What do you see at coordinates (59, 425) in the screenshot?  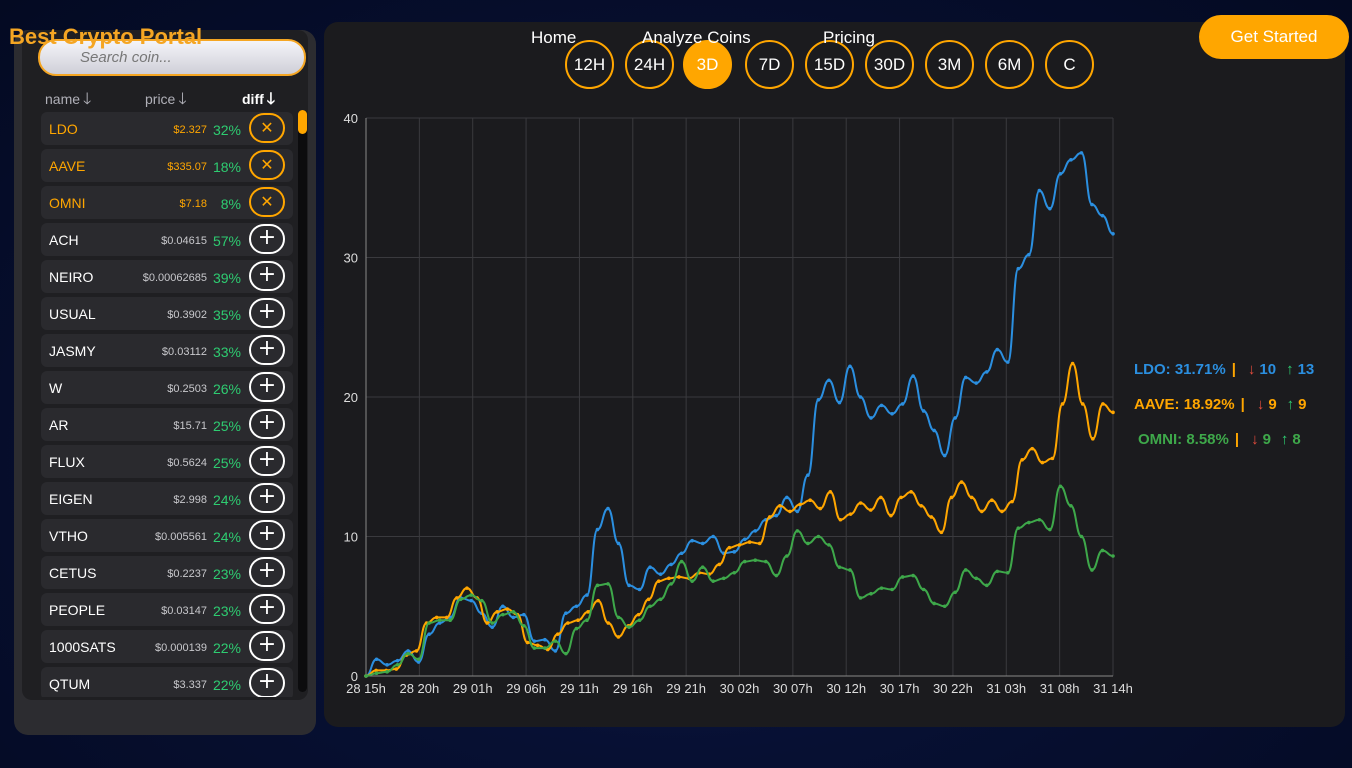 I see `coin-name: AR` at bounding box center [59, 425].